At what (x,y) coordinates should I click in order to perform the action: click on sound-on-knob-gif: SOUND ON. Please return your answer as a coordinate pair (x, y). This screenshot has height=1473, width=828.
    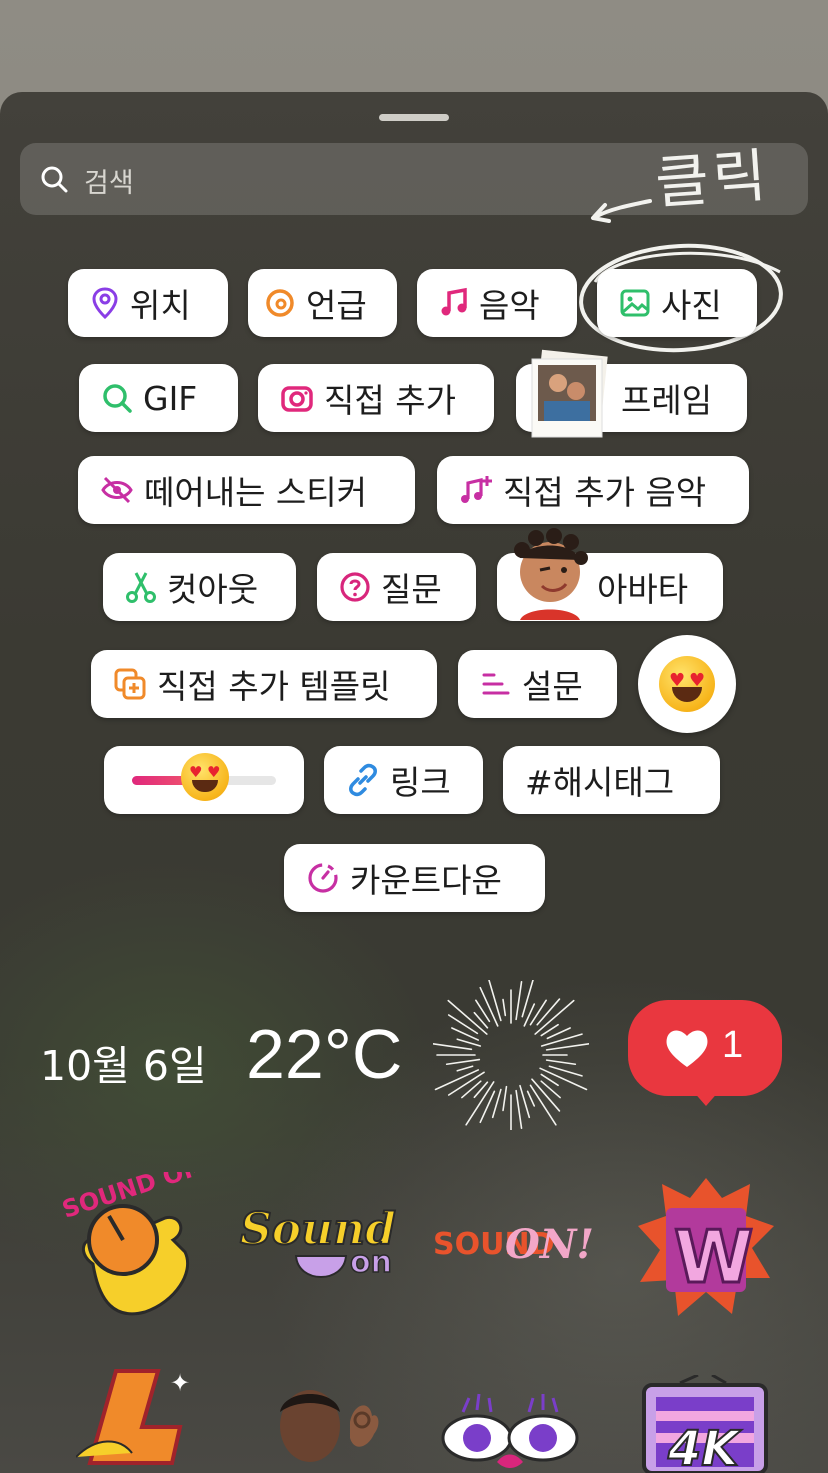
    Looking at the image, I should click on (125, 1247).